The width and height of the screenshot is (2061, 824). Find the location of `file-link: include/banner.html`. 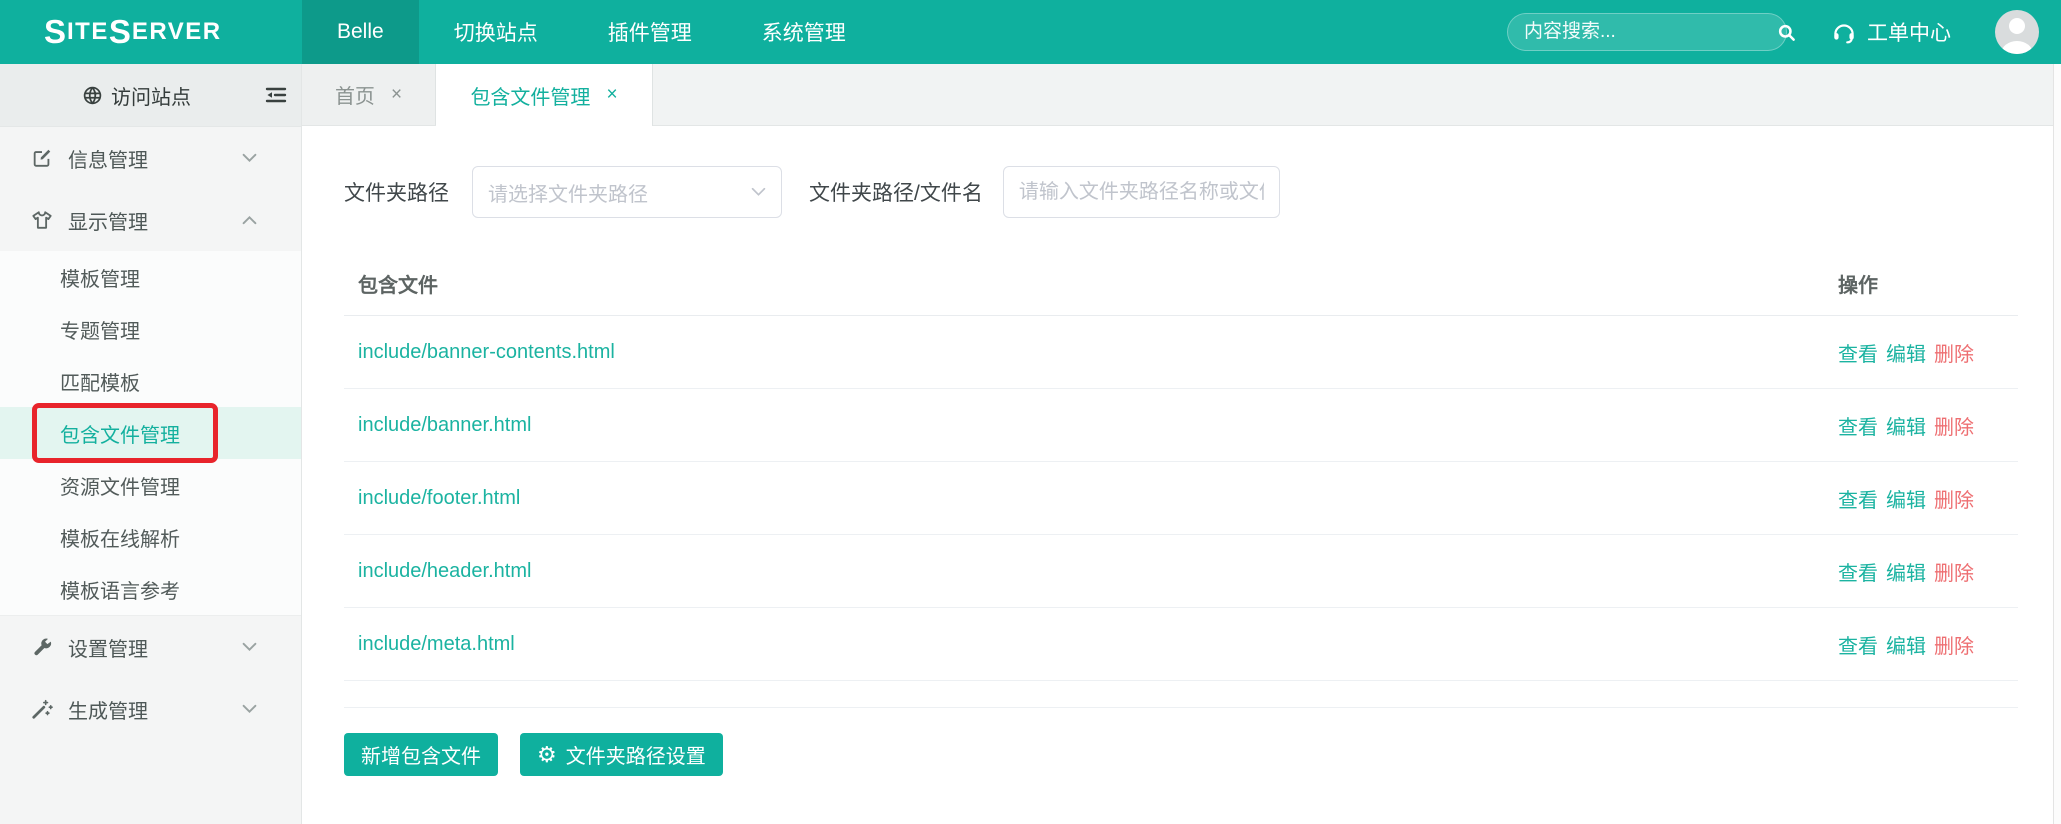

file-link: include/banner.html is located at coordinates (444, 425).